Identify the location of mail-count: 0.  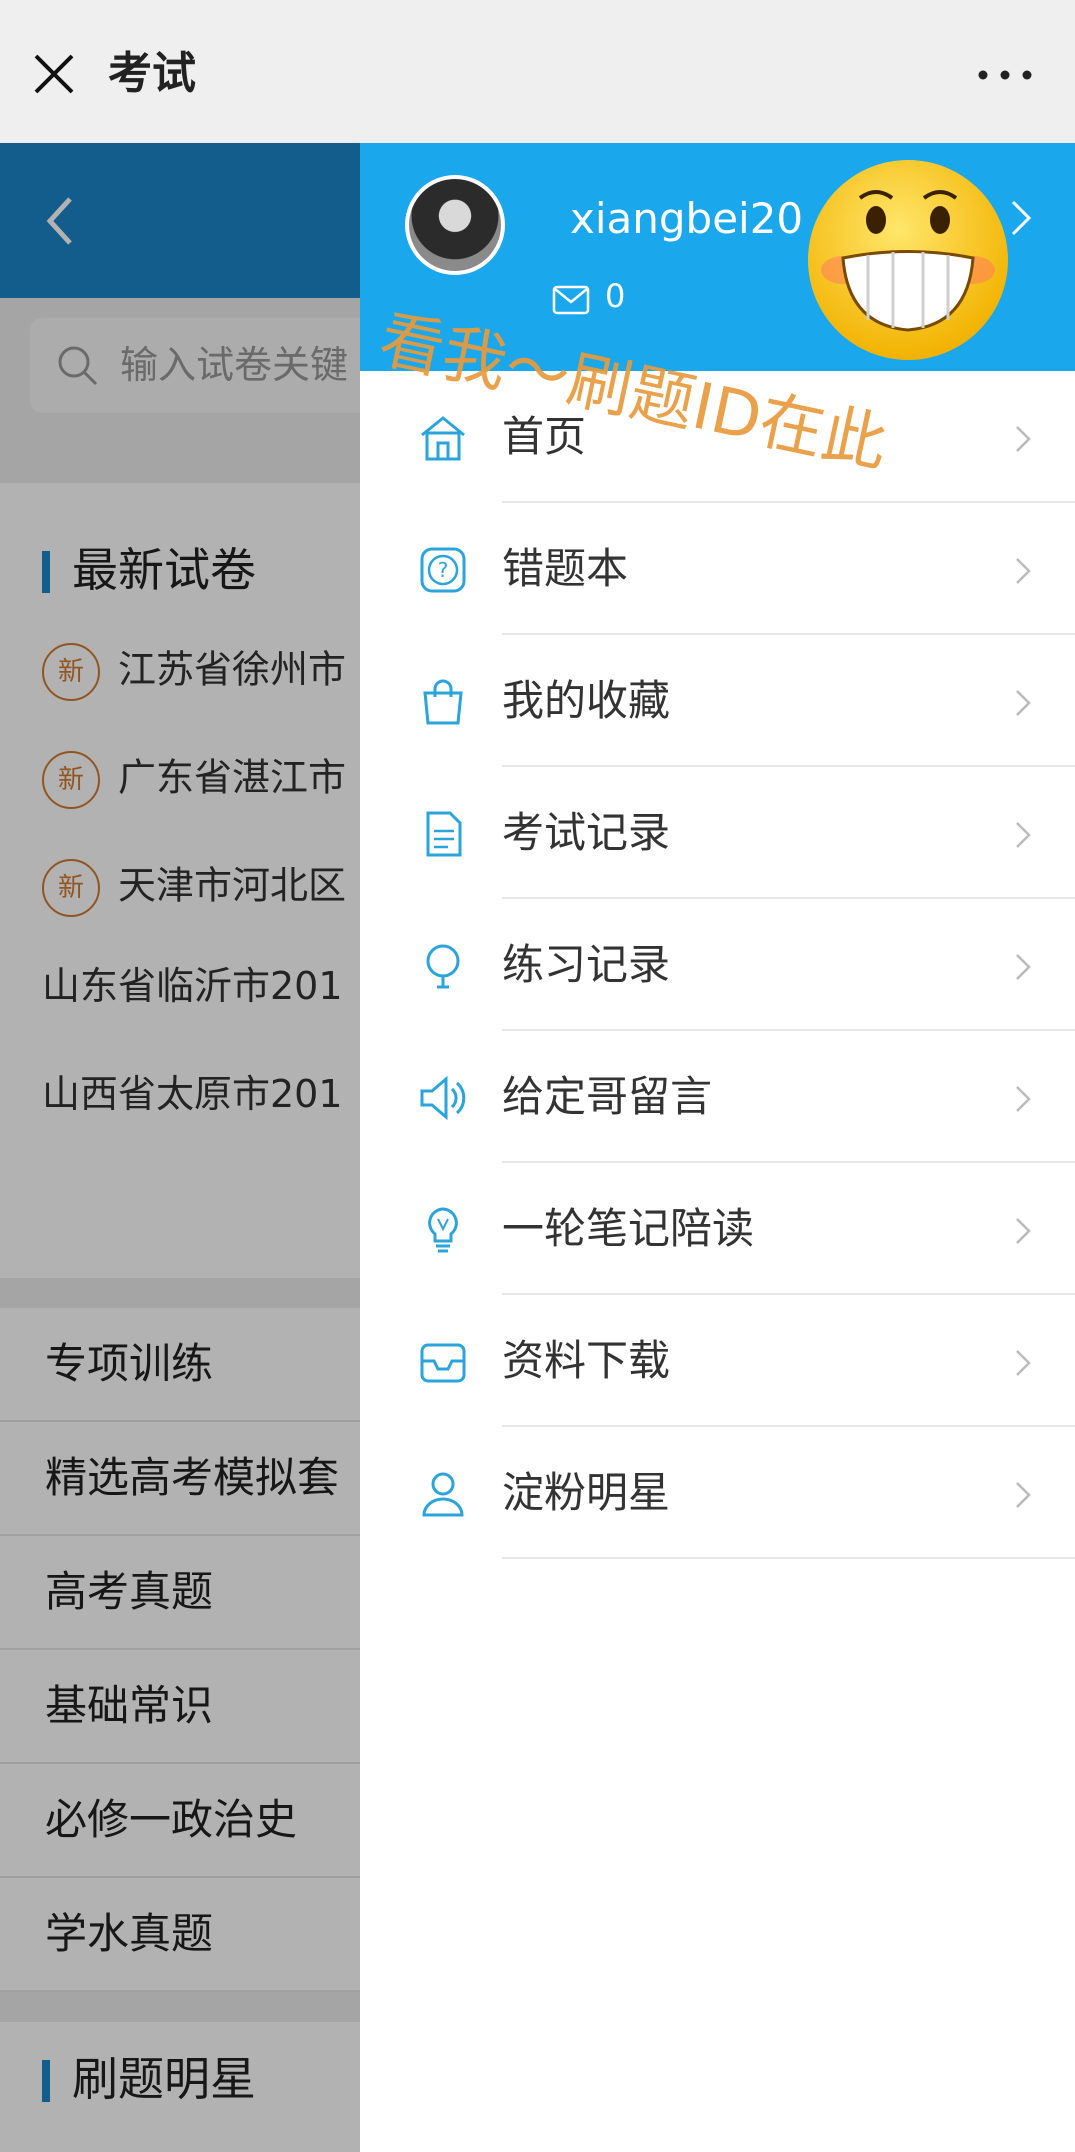
(615, 296).